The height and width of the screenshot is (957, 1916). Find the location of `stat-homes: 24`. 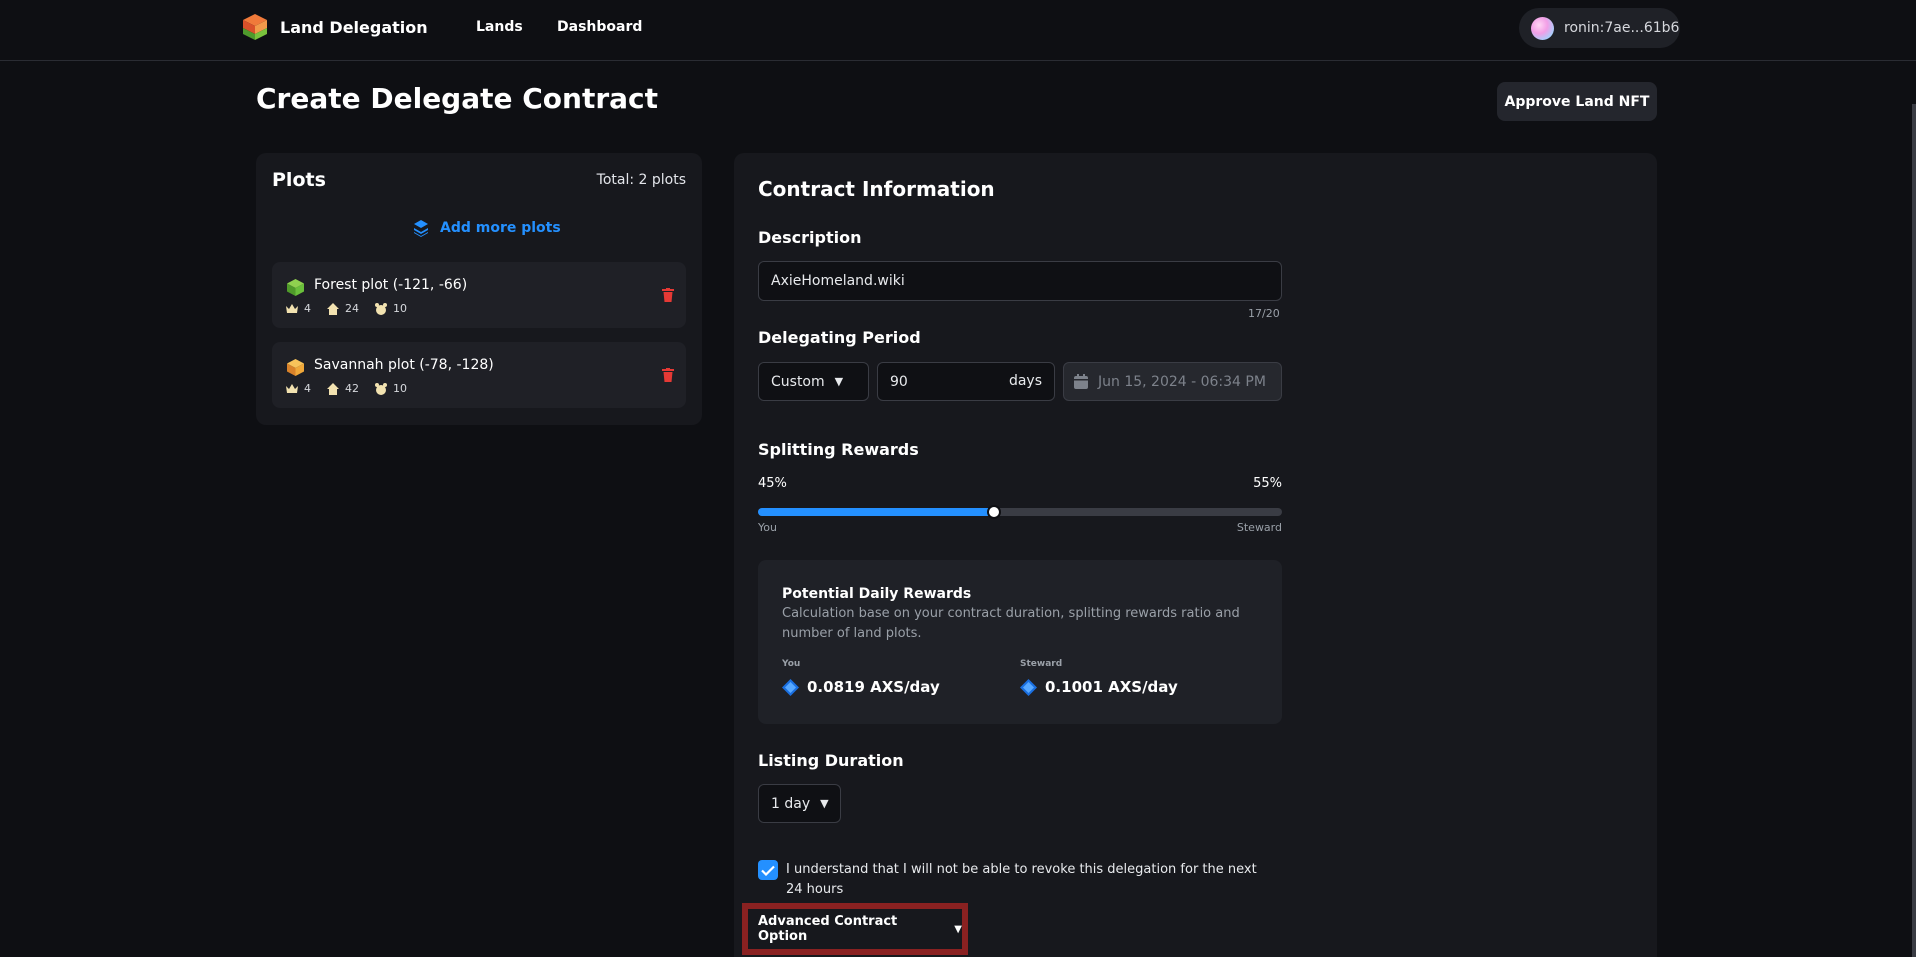

stat-homes: 24 is located at coordinates (352, 308).